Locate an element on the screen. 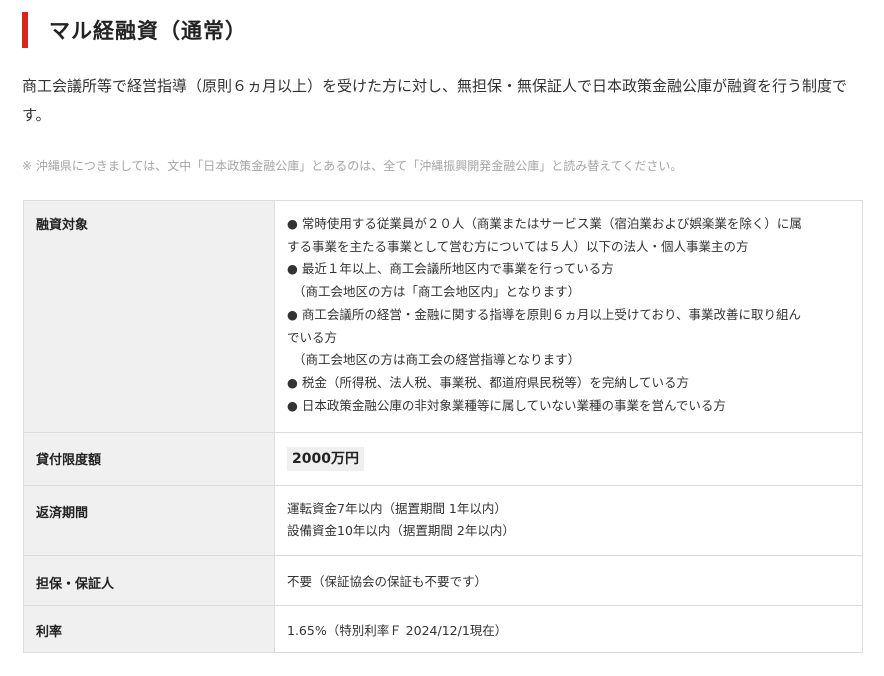 This screenshot has width=884, height=676. guarantee-cell: 不要（保証協会の保証も不要です） is located at coordinates (387, 581).